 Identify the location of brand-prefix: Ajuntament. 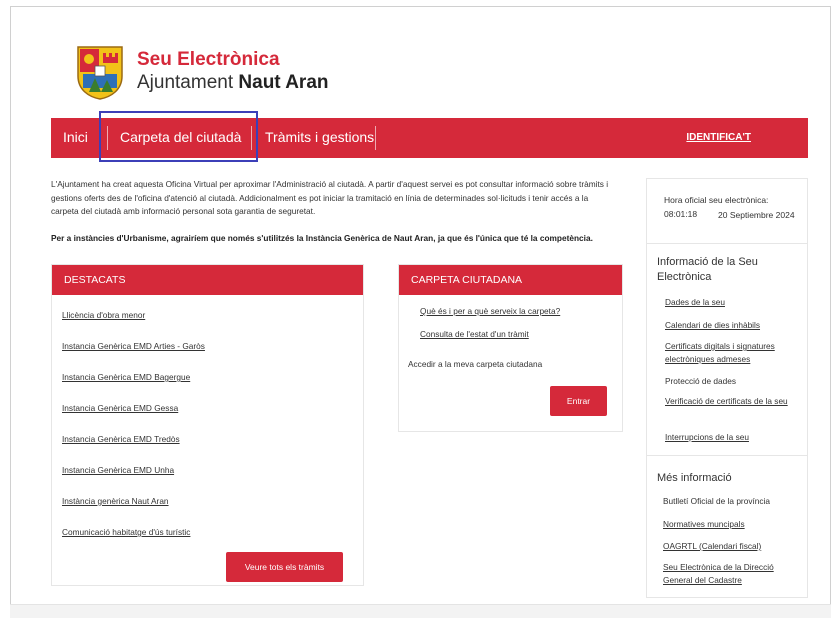
(185, 82).